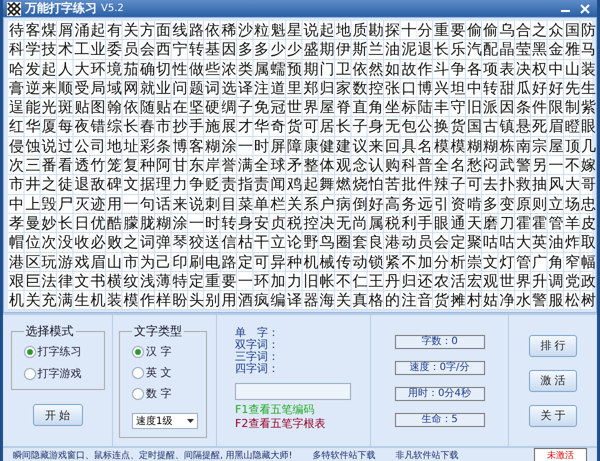 The height and width of the screenshot is (461, 600). What do you see at coordinates (553, 381) in the screenshot?
I see `action-button: 激 活` at bounding box center [553, 381].